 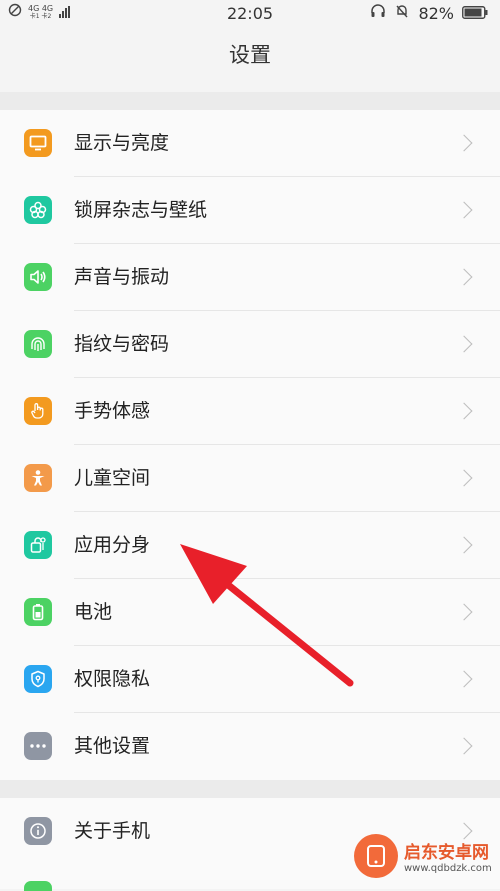 I want to click on hand-icon, so click(x=38, y=411).